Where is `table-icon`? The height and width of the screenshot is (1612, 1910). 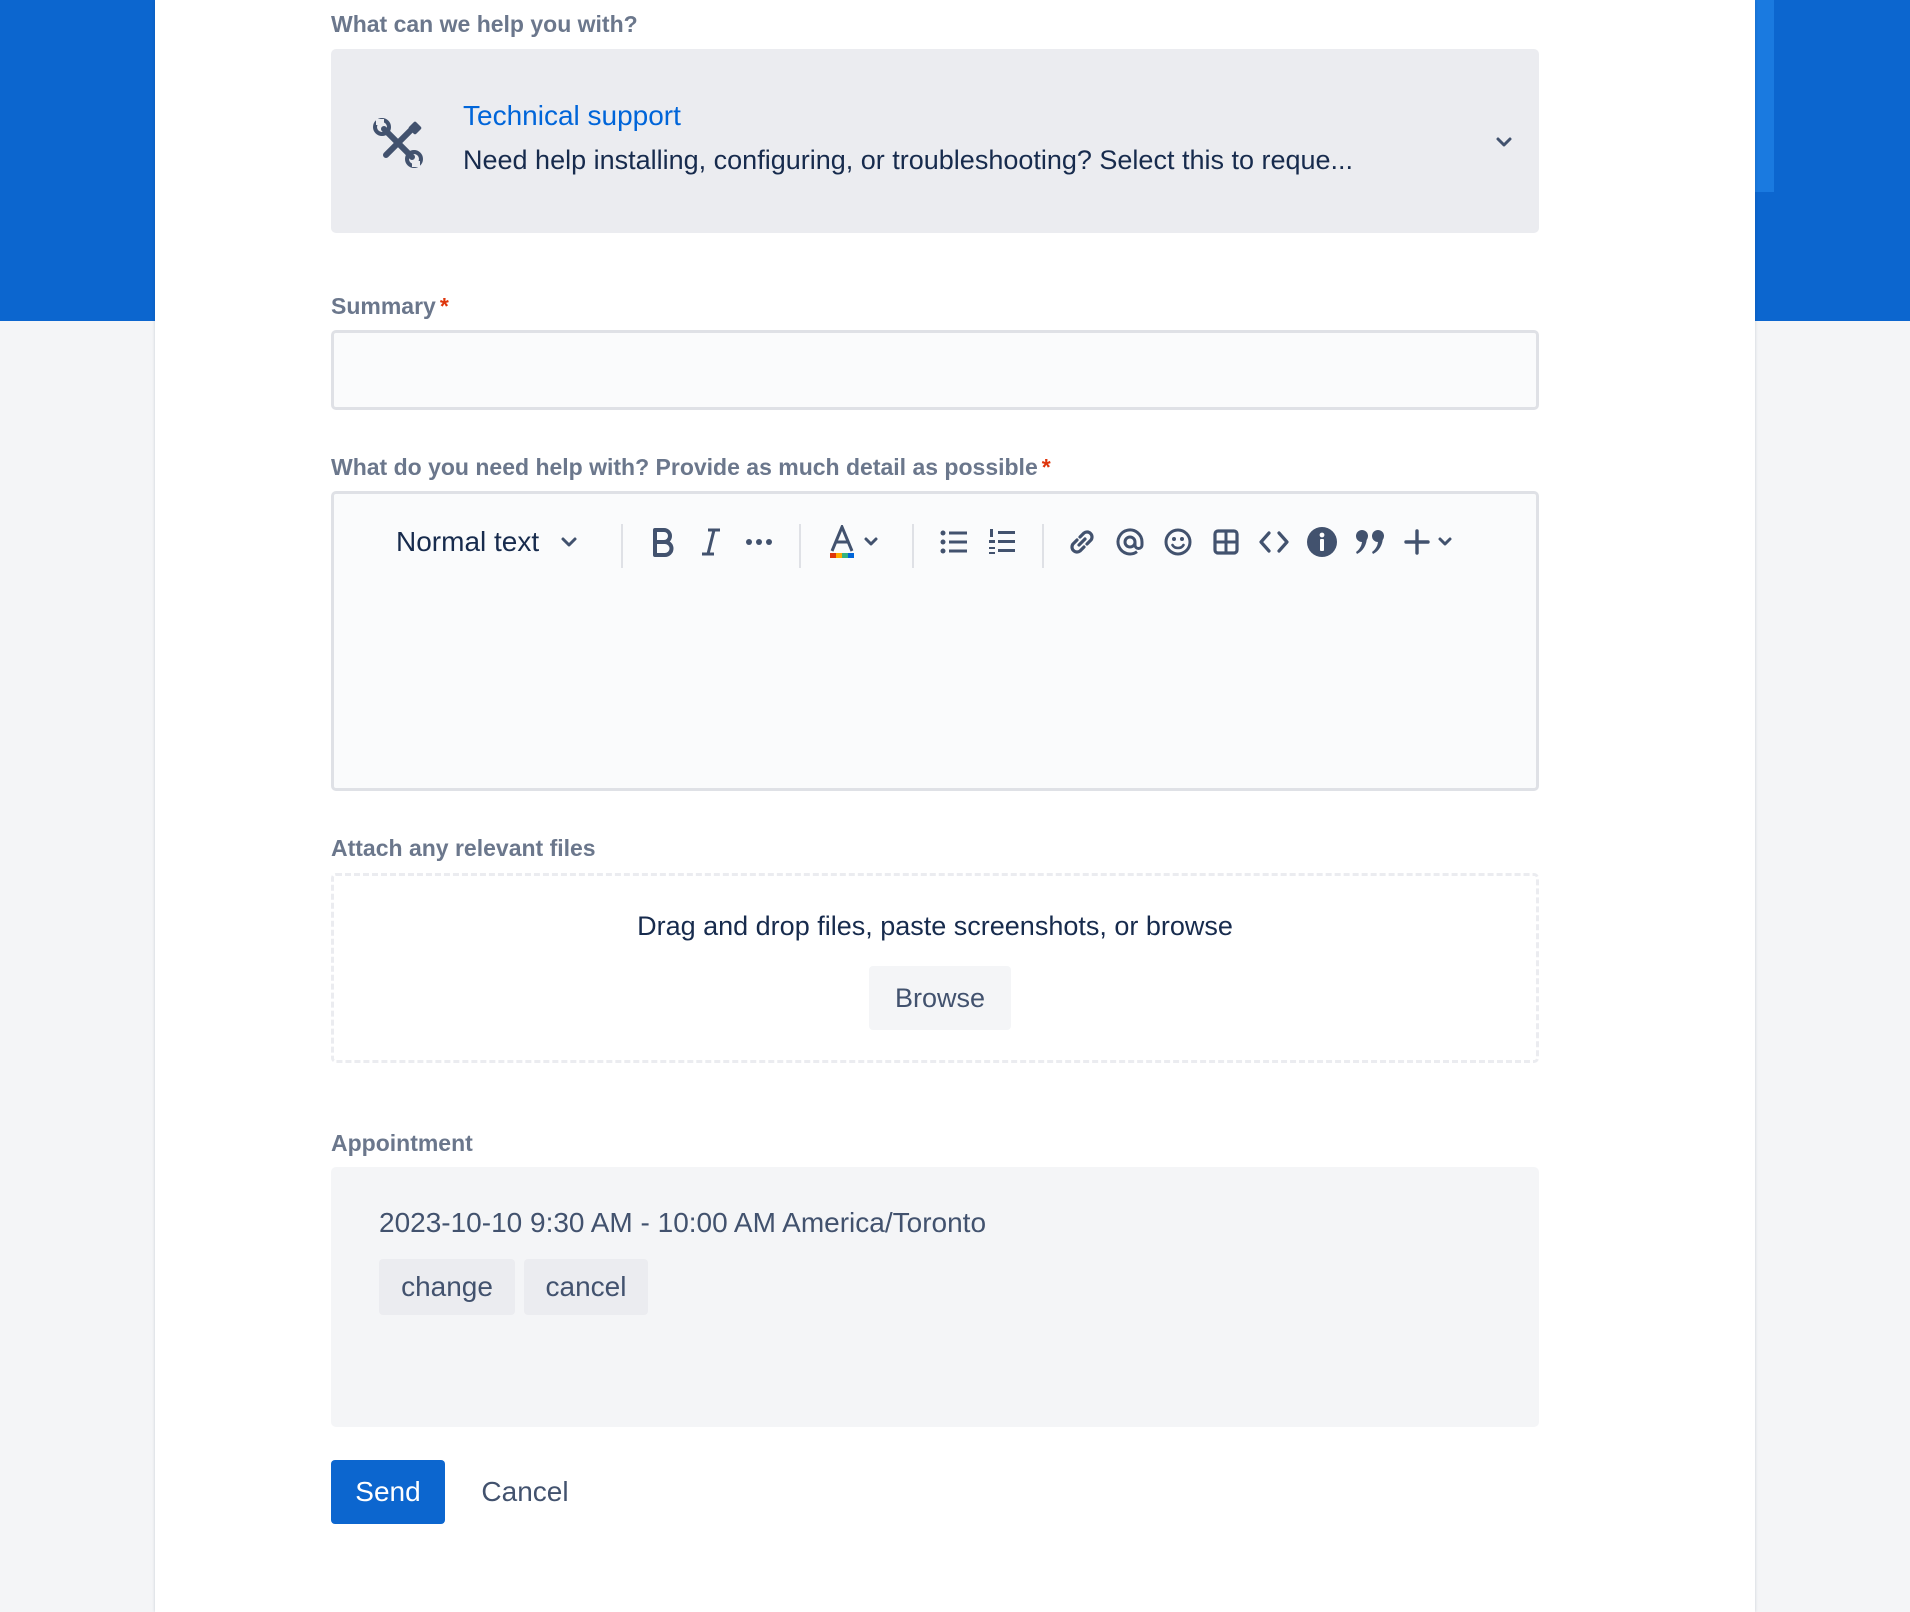 table-icon is located at coordinates (1226, 542).